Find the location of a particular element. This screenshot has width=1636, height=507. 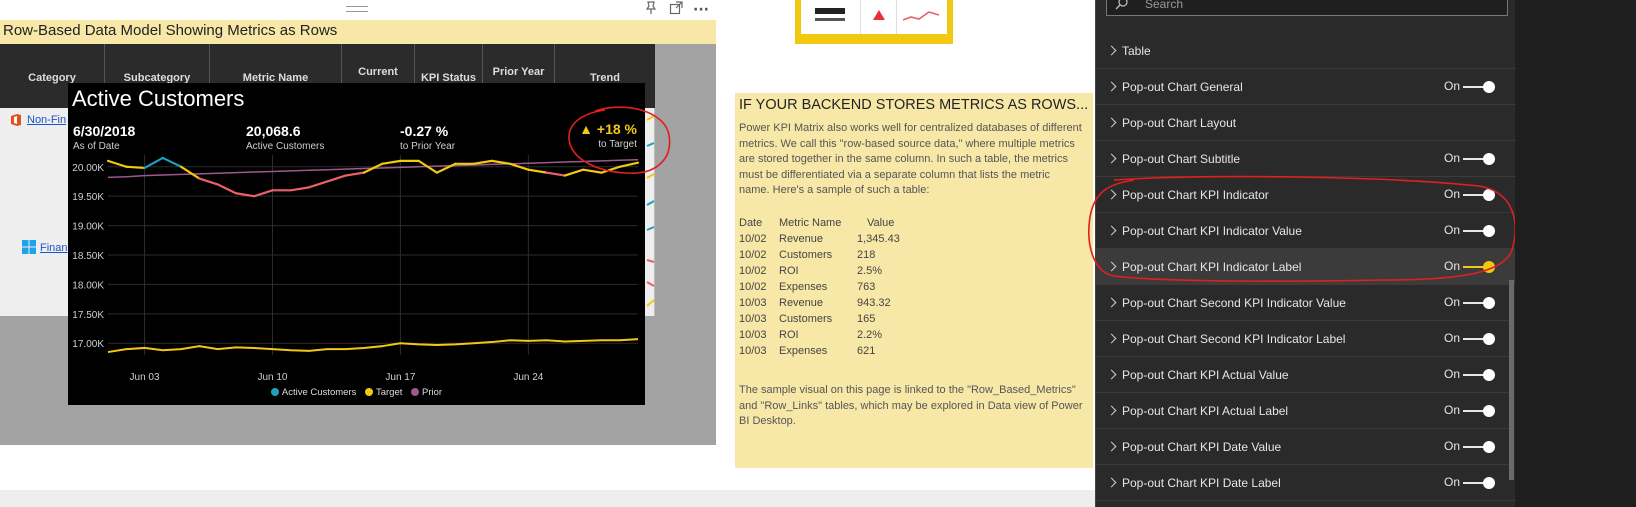

kpi-date-value: 6/30/2018 is located at coordinates (104, 131).